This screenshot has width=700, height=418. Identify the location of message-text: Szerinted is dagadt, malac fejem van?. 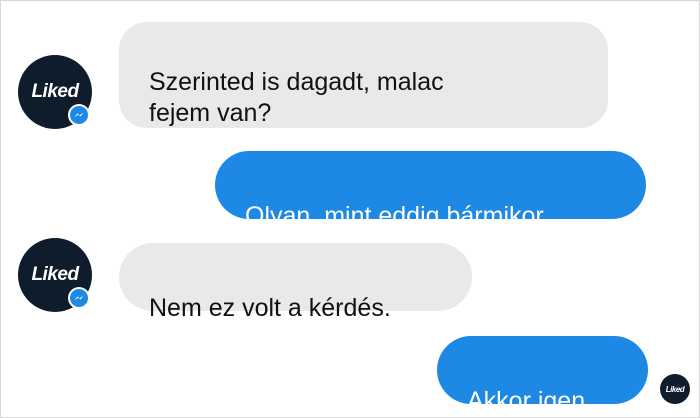
(296, 97).